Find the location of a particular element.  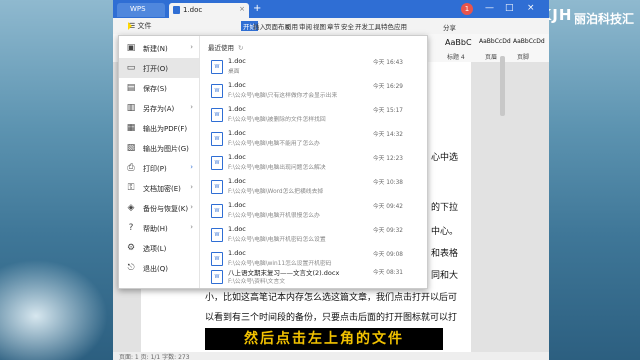

exit-icon: ⎋ is located at coordinates (131, 268).